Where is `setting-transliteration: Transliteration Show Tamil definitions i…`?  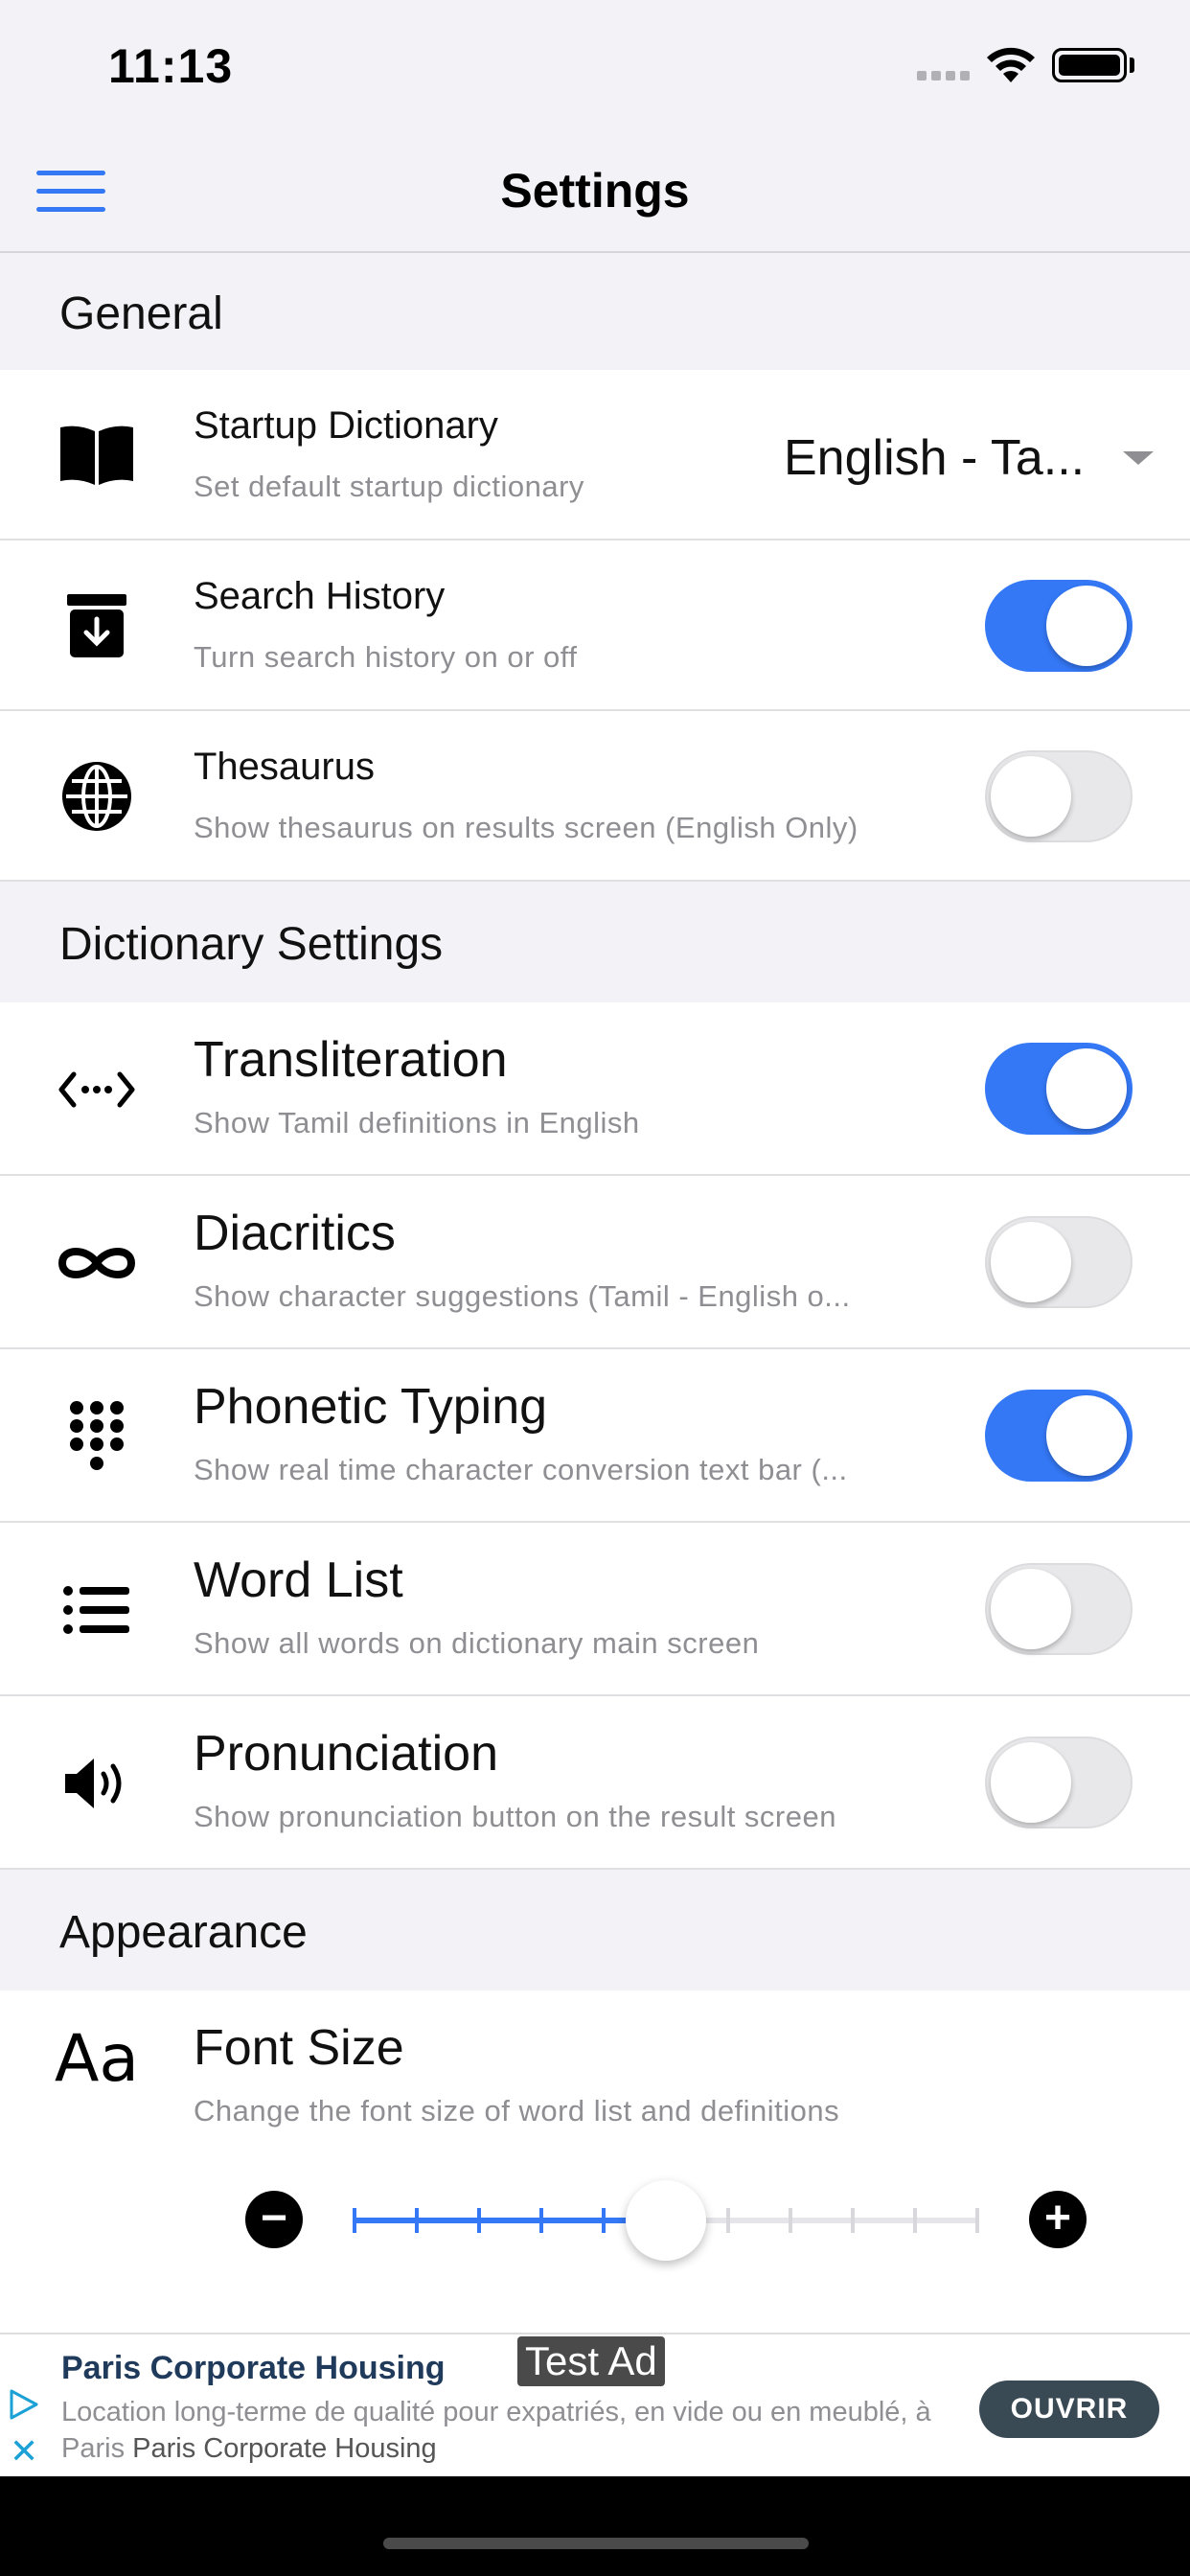 setting-transliteration: Transliteration Show Tamil definitions i… is located at coordinates (595, 1089).